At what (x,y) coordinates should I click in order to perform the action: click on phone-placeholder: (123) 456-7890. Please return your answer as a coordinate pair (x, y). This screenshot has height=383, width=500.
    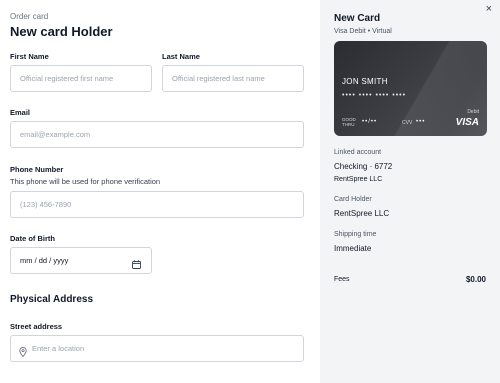
    Looking at the image, I should click on (46, 204).